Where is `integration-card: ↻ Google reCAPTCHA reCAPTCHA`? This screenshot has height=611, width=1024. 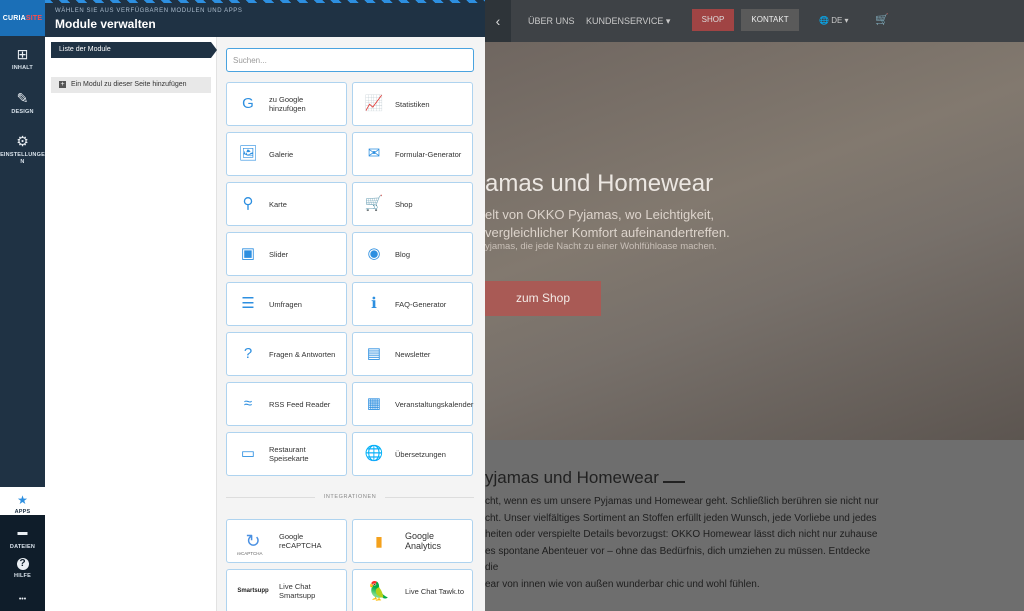 integration-card: ↻ Google reCAPTCHA reCAPTCHA is located at coordinates (286, 541).